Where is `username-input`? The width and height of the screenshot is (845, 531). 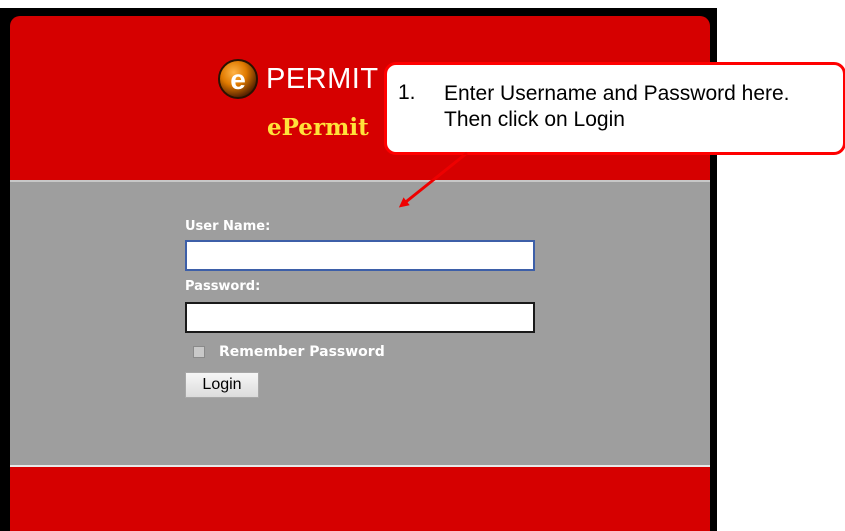
username-input is located at coordinates (360, 255).